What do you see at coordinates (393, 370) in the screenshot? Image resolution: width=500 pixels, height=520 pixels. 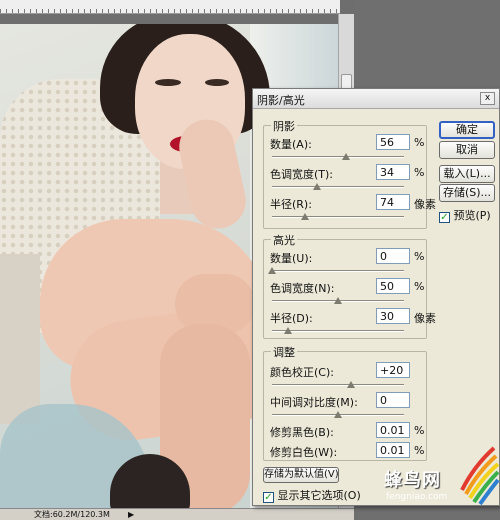 I see `color-correction-input: +20` at bounding box center [393, 370].